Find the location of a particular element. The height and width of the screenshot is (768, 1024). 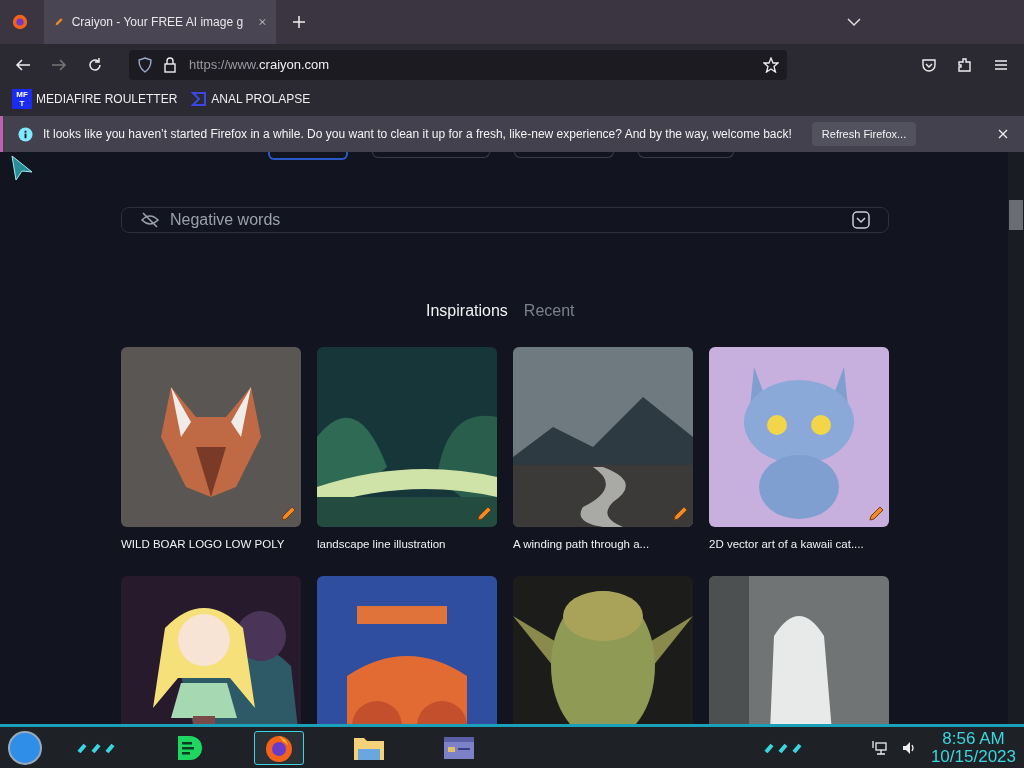

text-input: Negative words is located at coordinates (506, 220).